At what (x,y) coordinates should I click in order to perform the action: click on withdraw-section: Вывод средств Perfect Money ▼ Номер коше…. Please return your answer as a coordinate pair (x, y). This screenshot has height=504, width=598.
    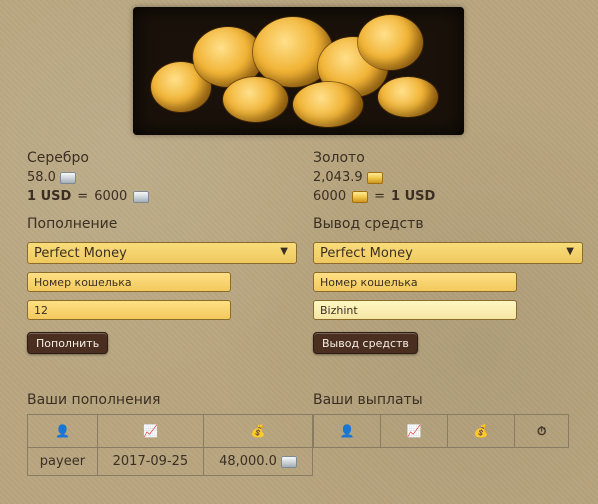
    Looking at the image, I should click on (448, 285).